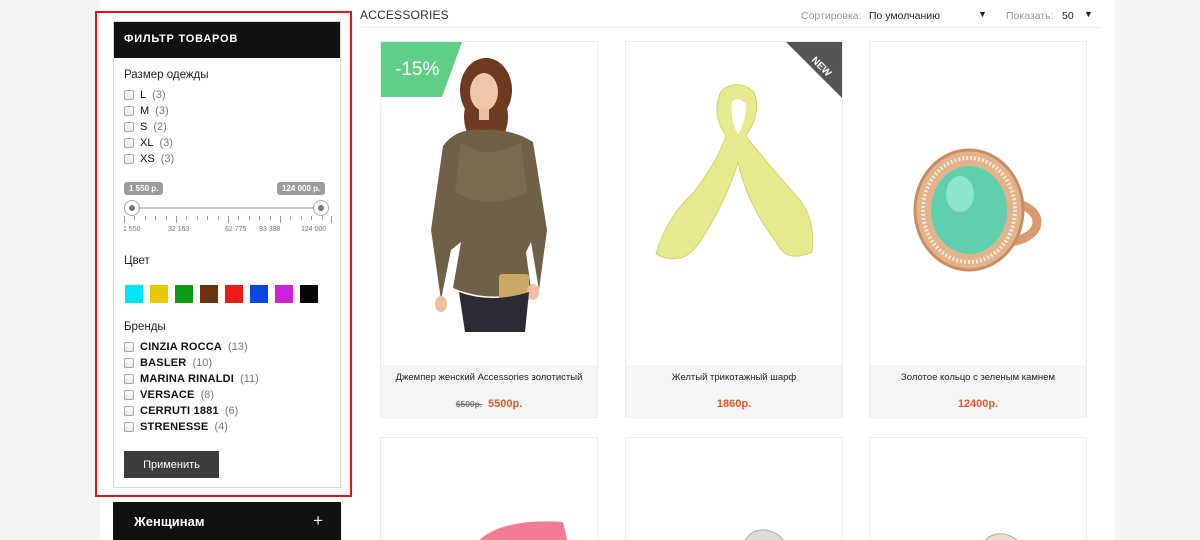 The height and width of the screenshot is (540, 1200). I want to click on product-card: Золотое кольцо с зеленым камнем 12400р., so click(978, 229).